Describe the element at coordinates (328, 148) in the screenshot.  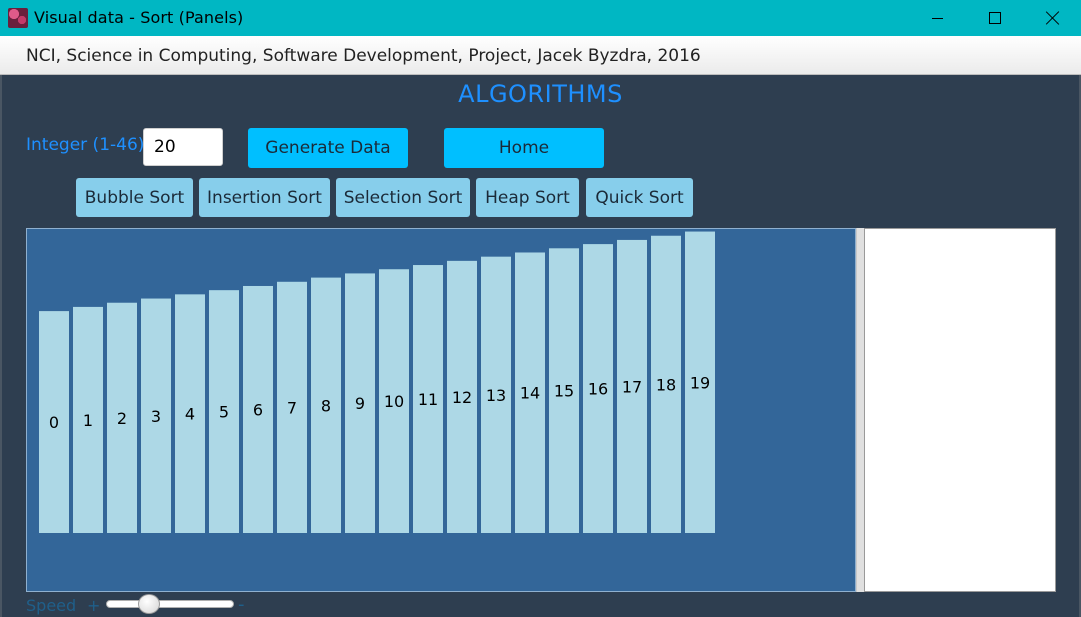
I see `generate-data-button: Generate Data` at that location.